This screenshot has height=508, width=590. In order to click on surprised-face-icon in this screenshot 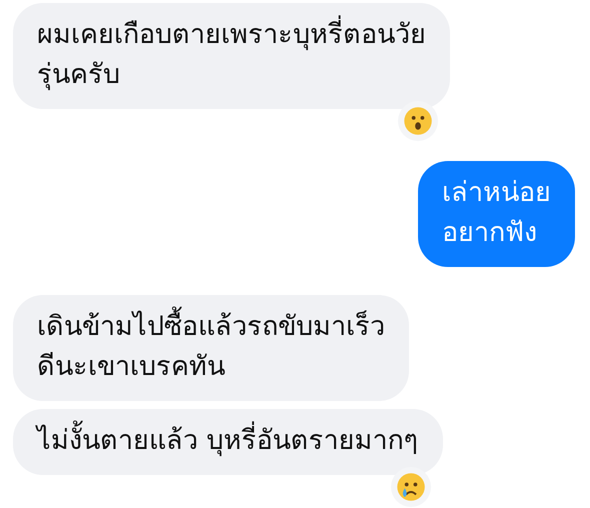, I will do `click(418, 121)`.